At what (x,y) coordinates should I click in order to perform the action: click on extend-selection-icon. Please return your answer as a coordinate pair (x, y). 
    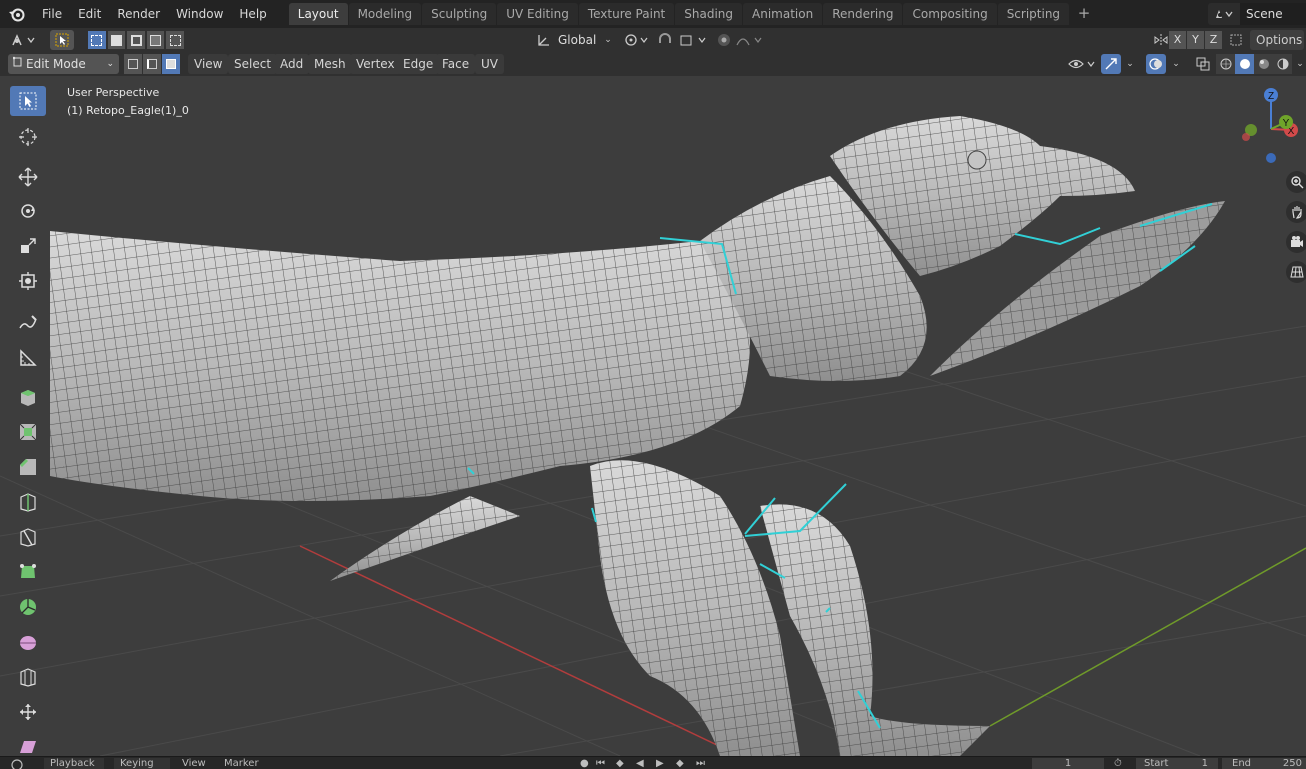
    Looking at the image, I should click on (116, 40).